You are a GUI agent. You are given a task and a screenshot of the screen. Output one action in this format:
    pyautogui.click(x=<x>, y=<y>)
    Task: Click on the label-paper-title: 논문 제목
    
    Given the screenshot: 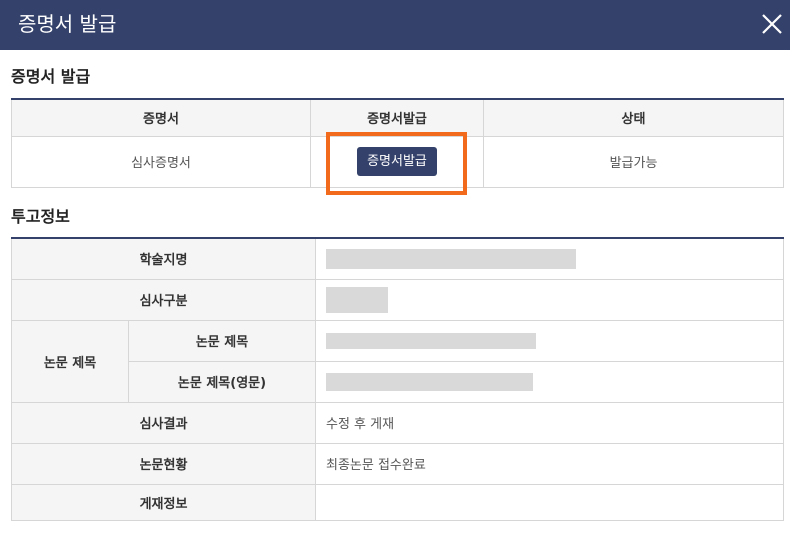 What is the action you would take?
    pyautogui.click(x=70, y=361)
    